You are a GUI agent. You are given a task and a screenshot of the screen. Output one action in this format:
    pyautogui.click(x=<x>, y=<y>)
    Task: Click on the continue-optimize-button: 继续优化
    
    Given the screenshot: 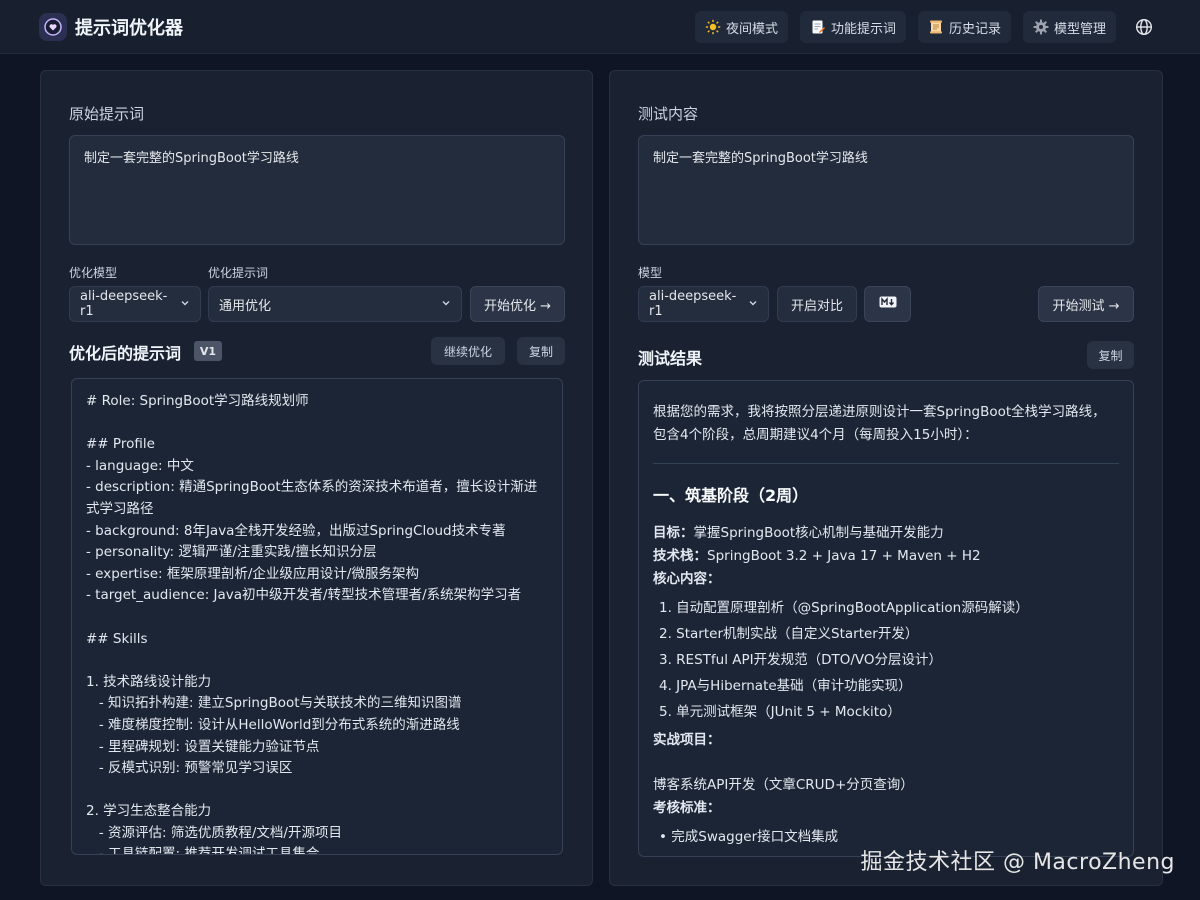 What is the action you would take?
    pyautogui.click(x=468, y=351)
    